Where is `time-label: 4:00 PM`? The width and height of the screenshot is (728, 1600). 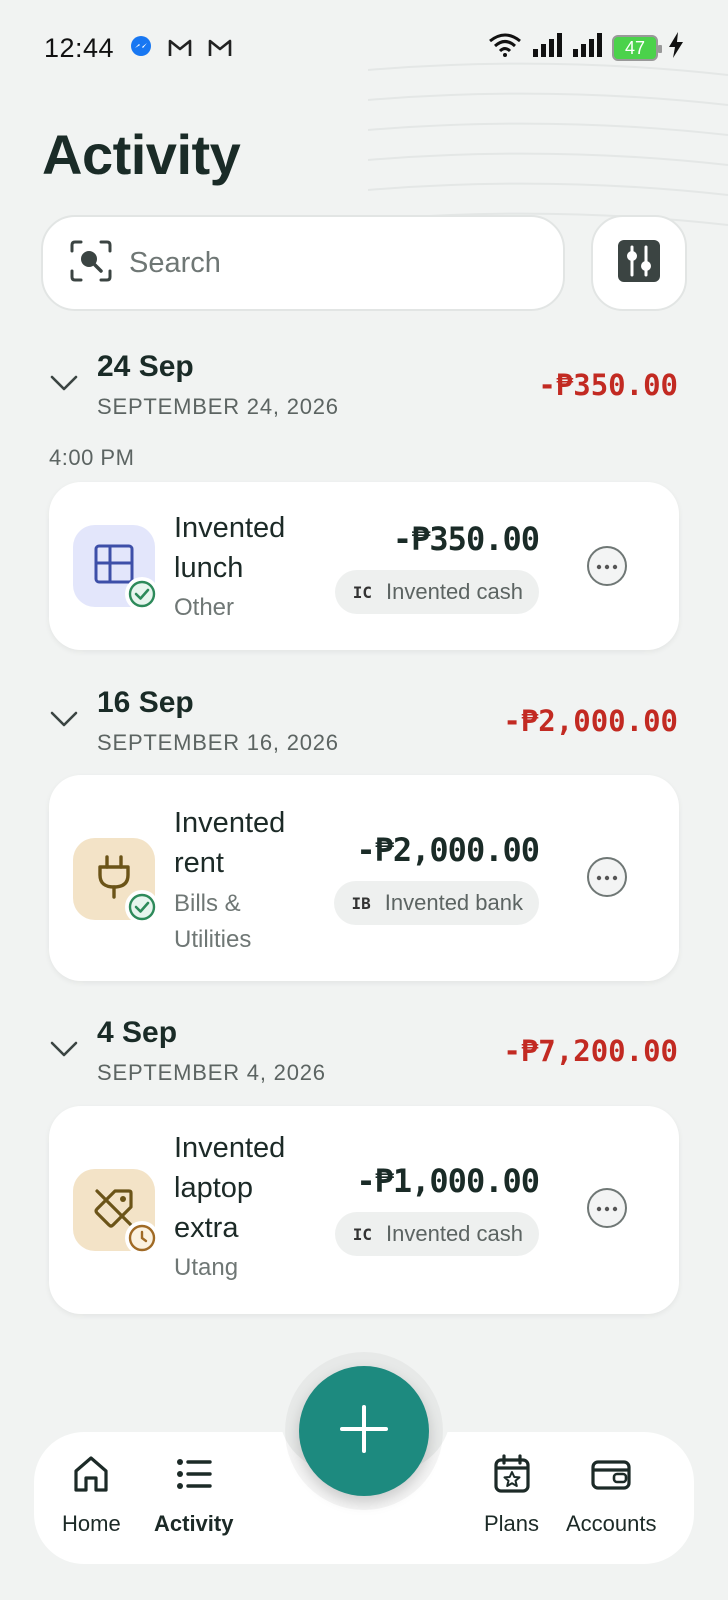 time-label: 4:00 PM is located at coordinates (92, 457).